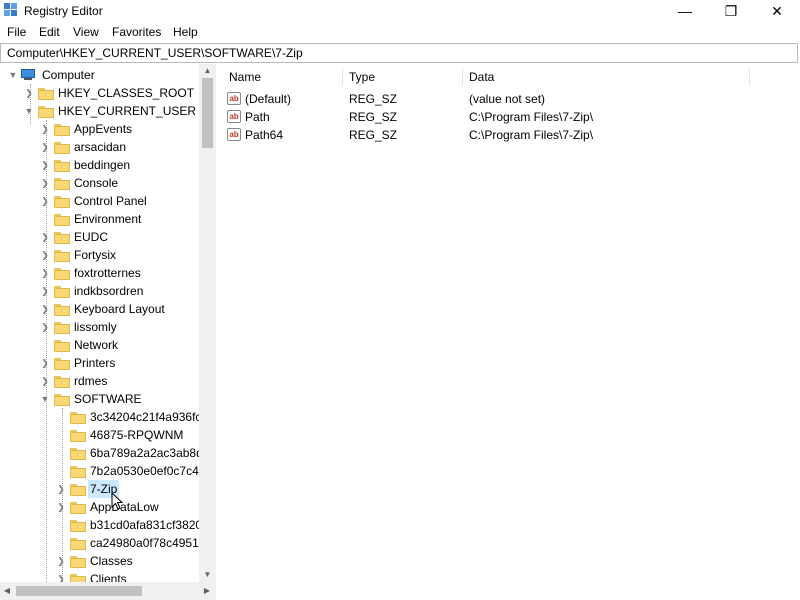  I want to click on value-type: REG_SZ, so click(373, 135).